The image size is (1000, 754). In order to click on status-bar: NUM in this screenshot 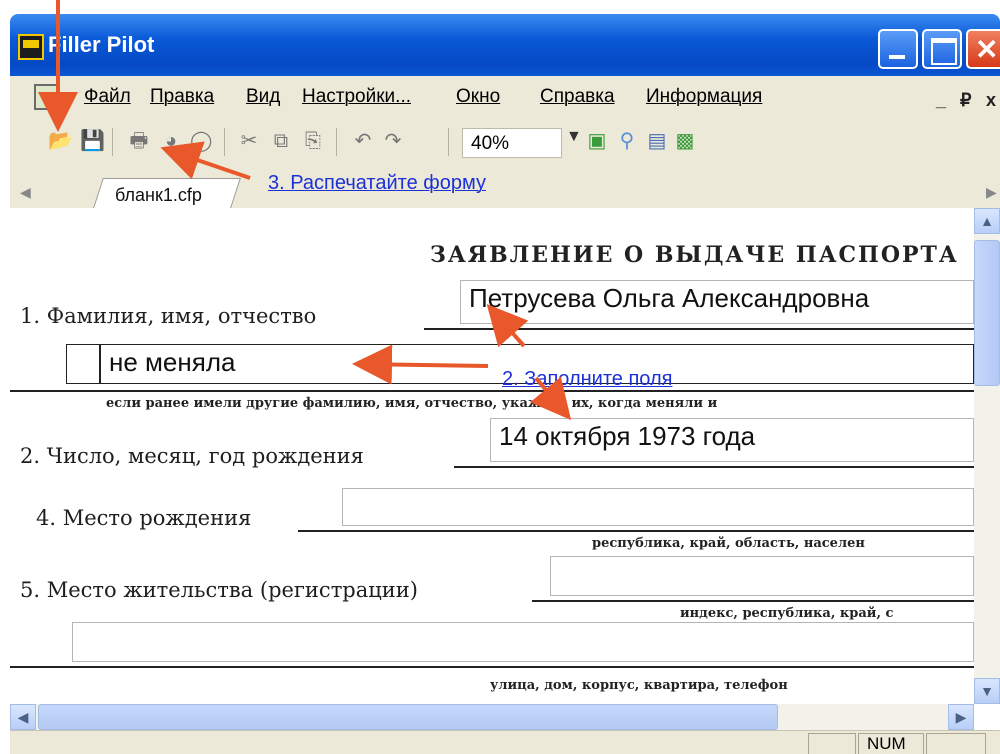, I will do `click(505, 742)`.